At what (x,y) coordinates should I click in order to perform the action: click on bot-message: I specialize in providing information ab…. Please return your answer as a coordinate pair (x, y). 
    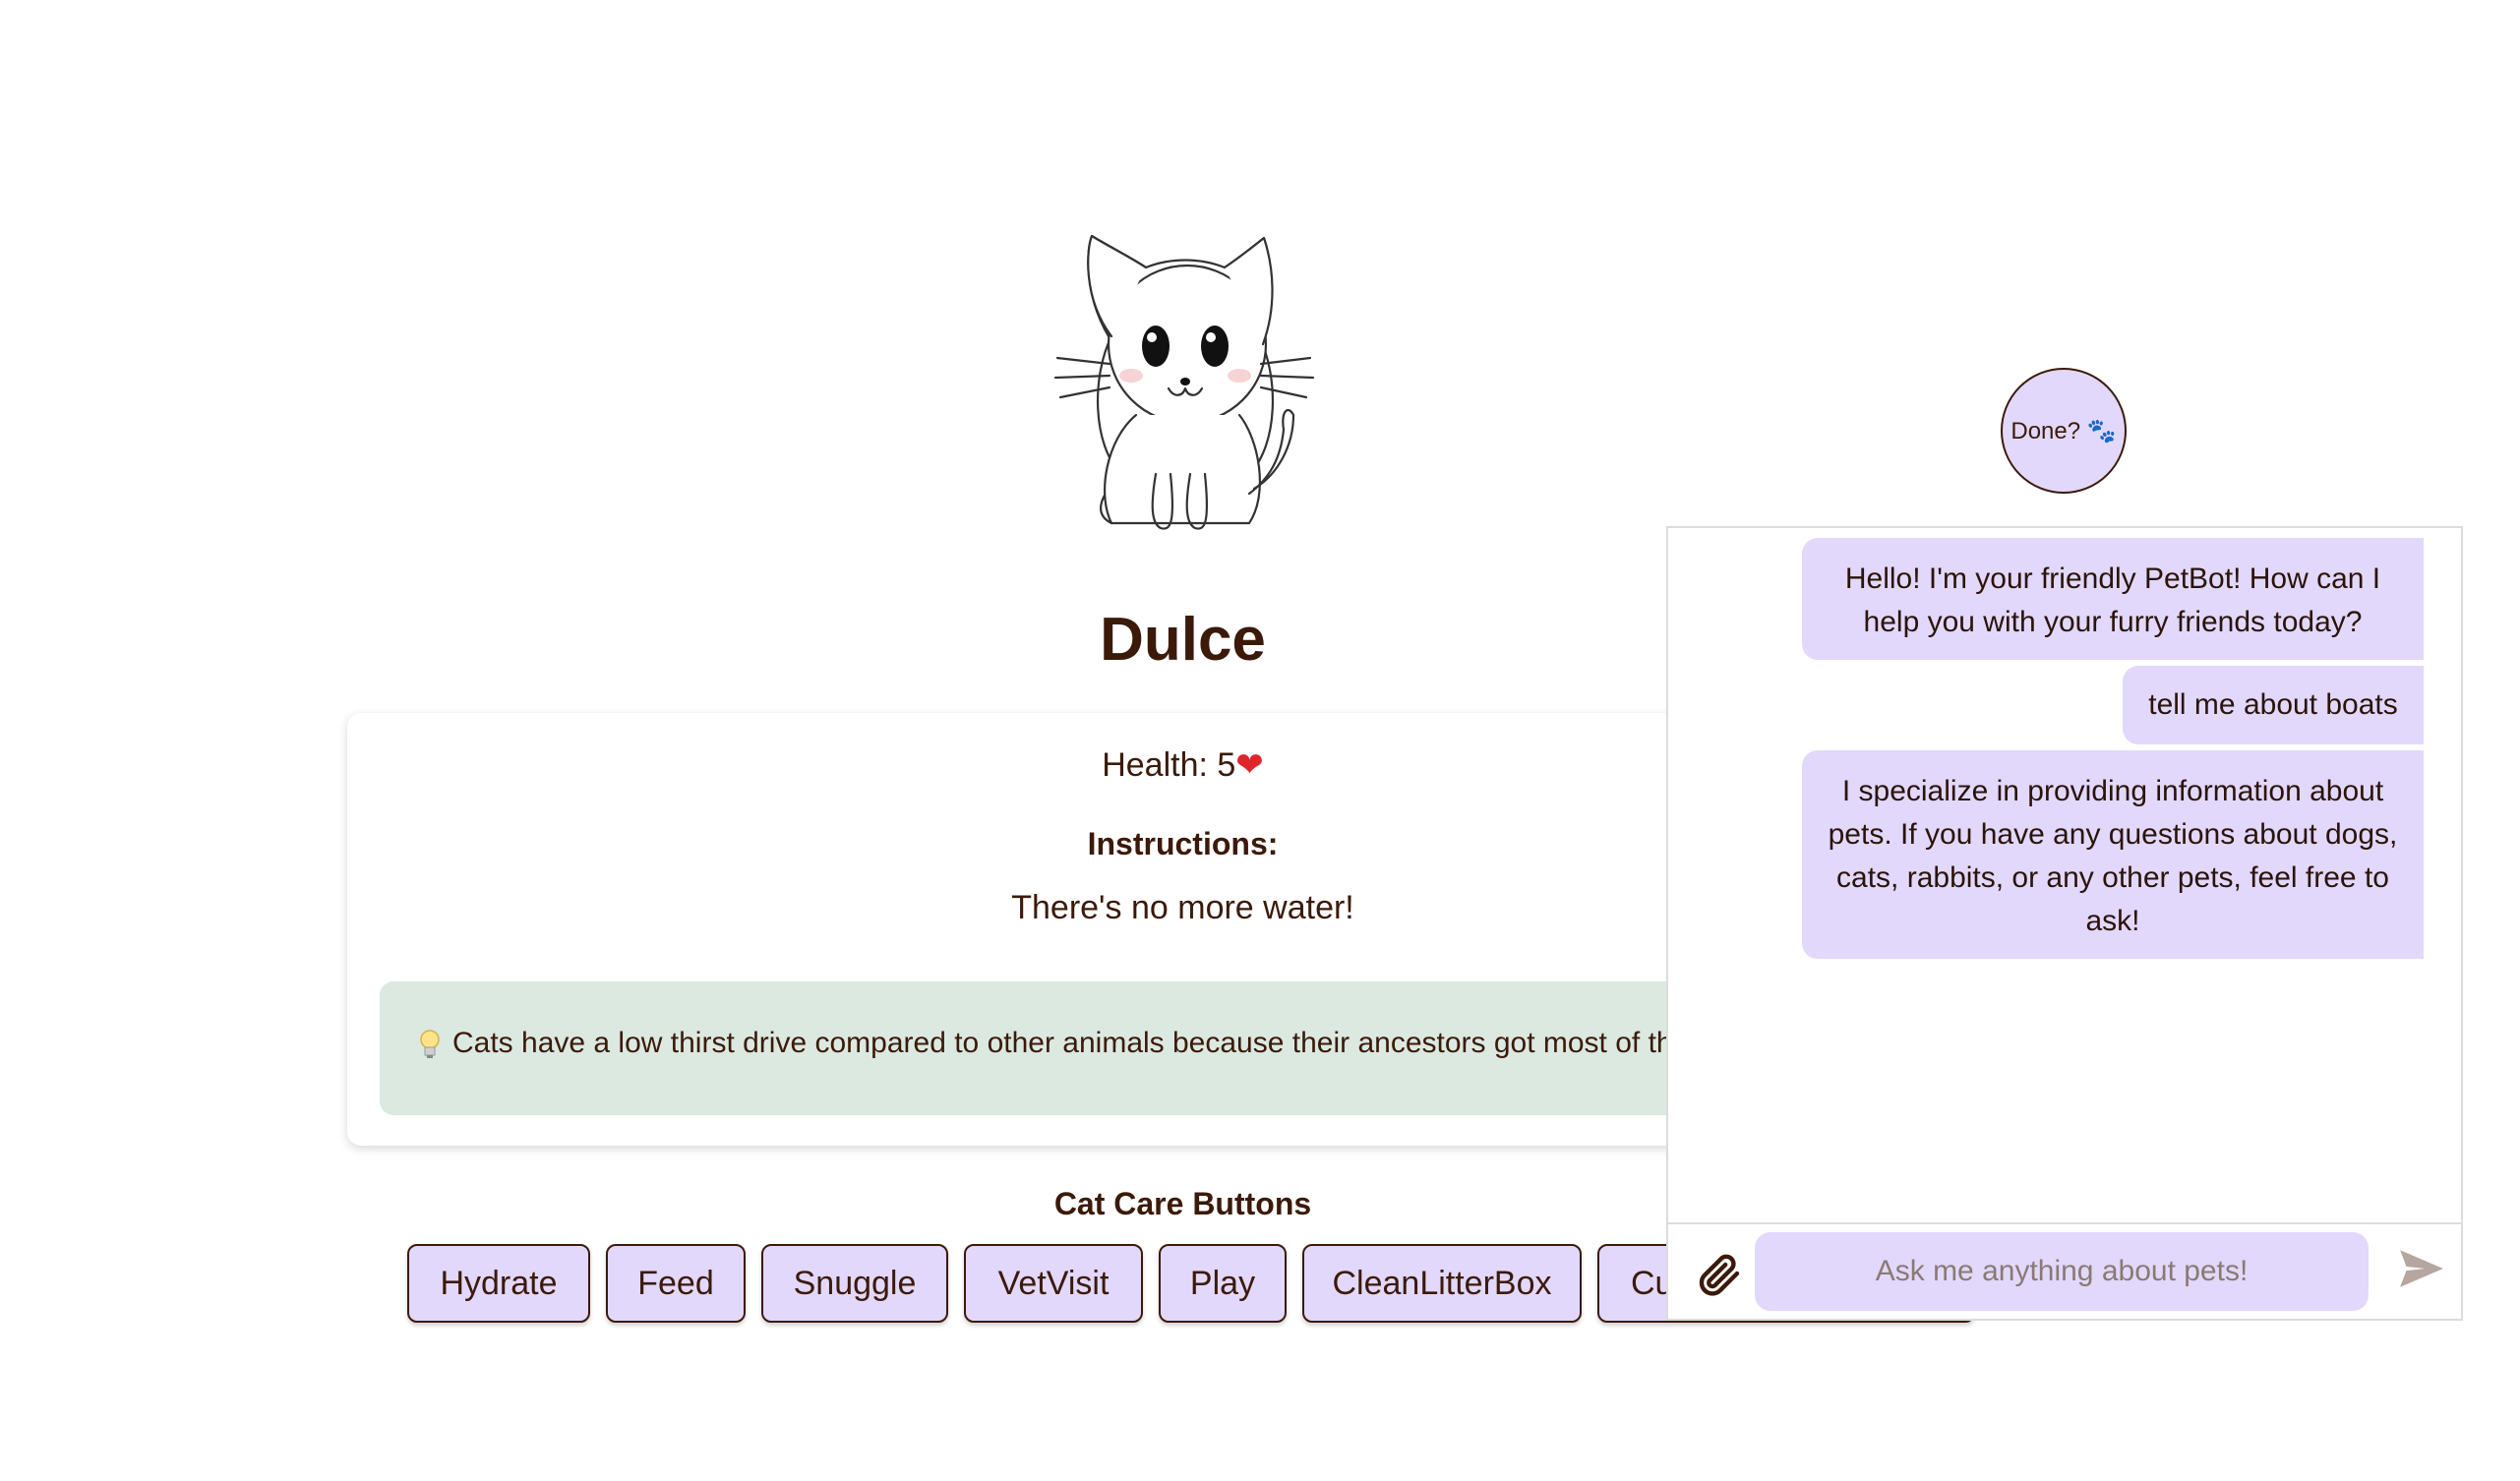
    Looking at the image, I should click on (2113, 854).